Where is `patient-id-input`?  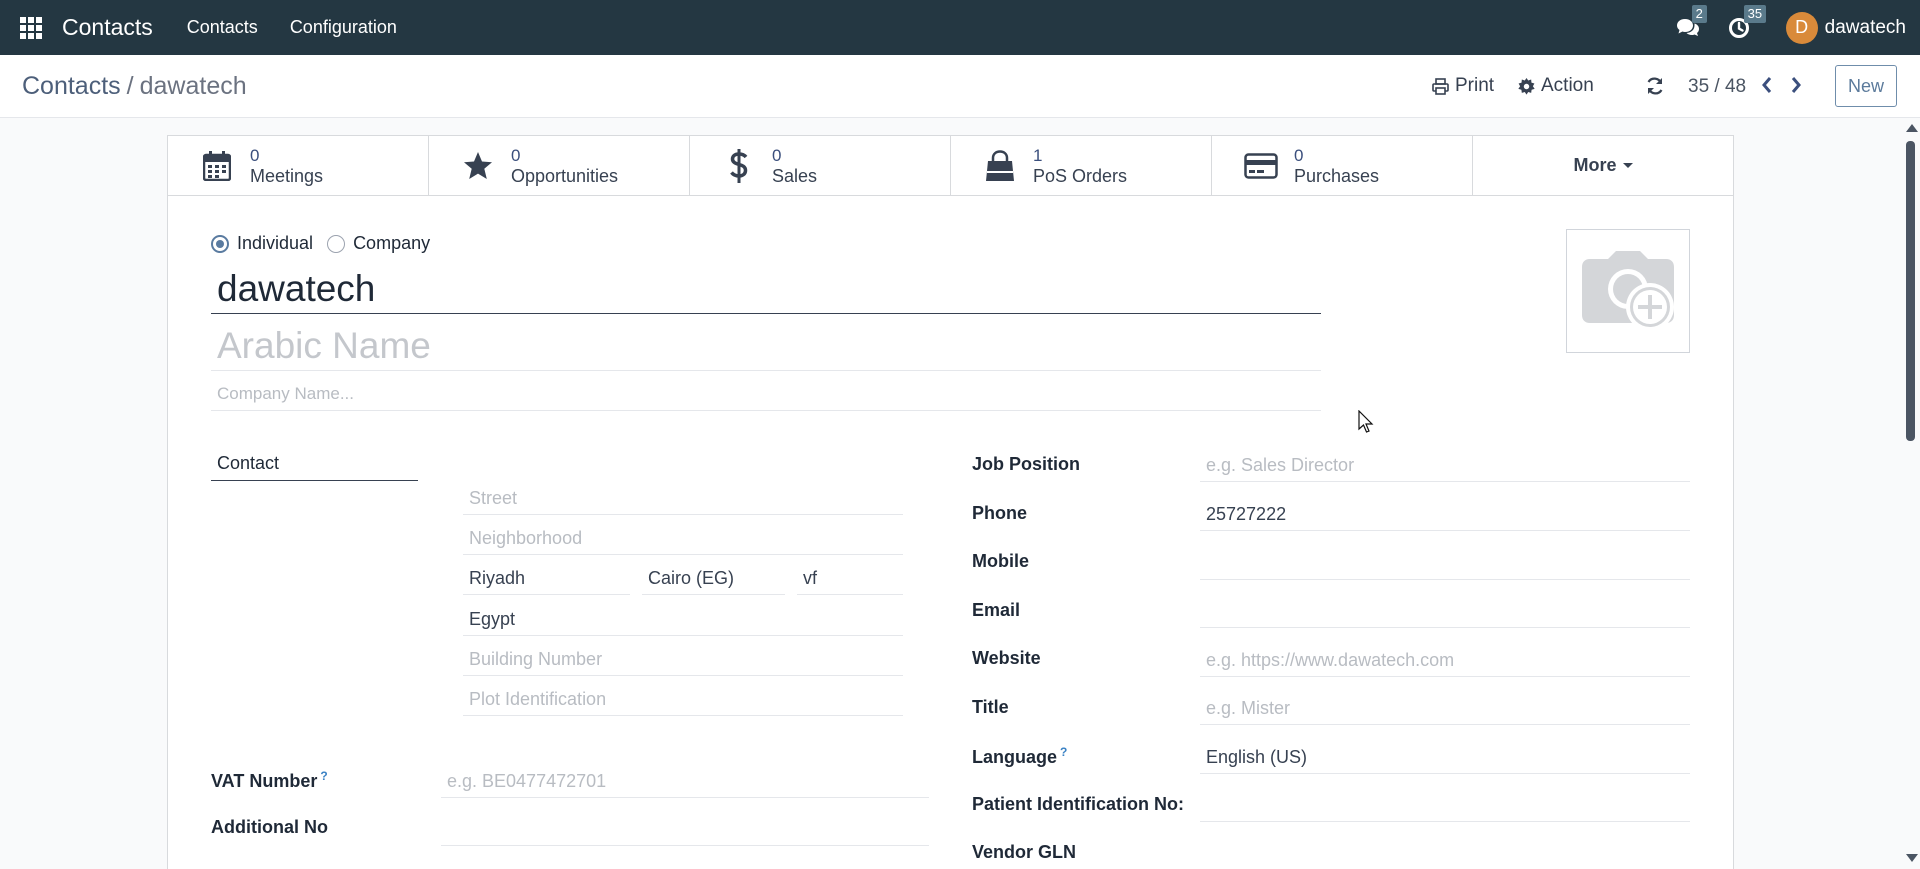
patient-id-input is located at coordinates (1445, 805).